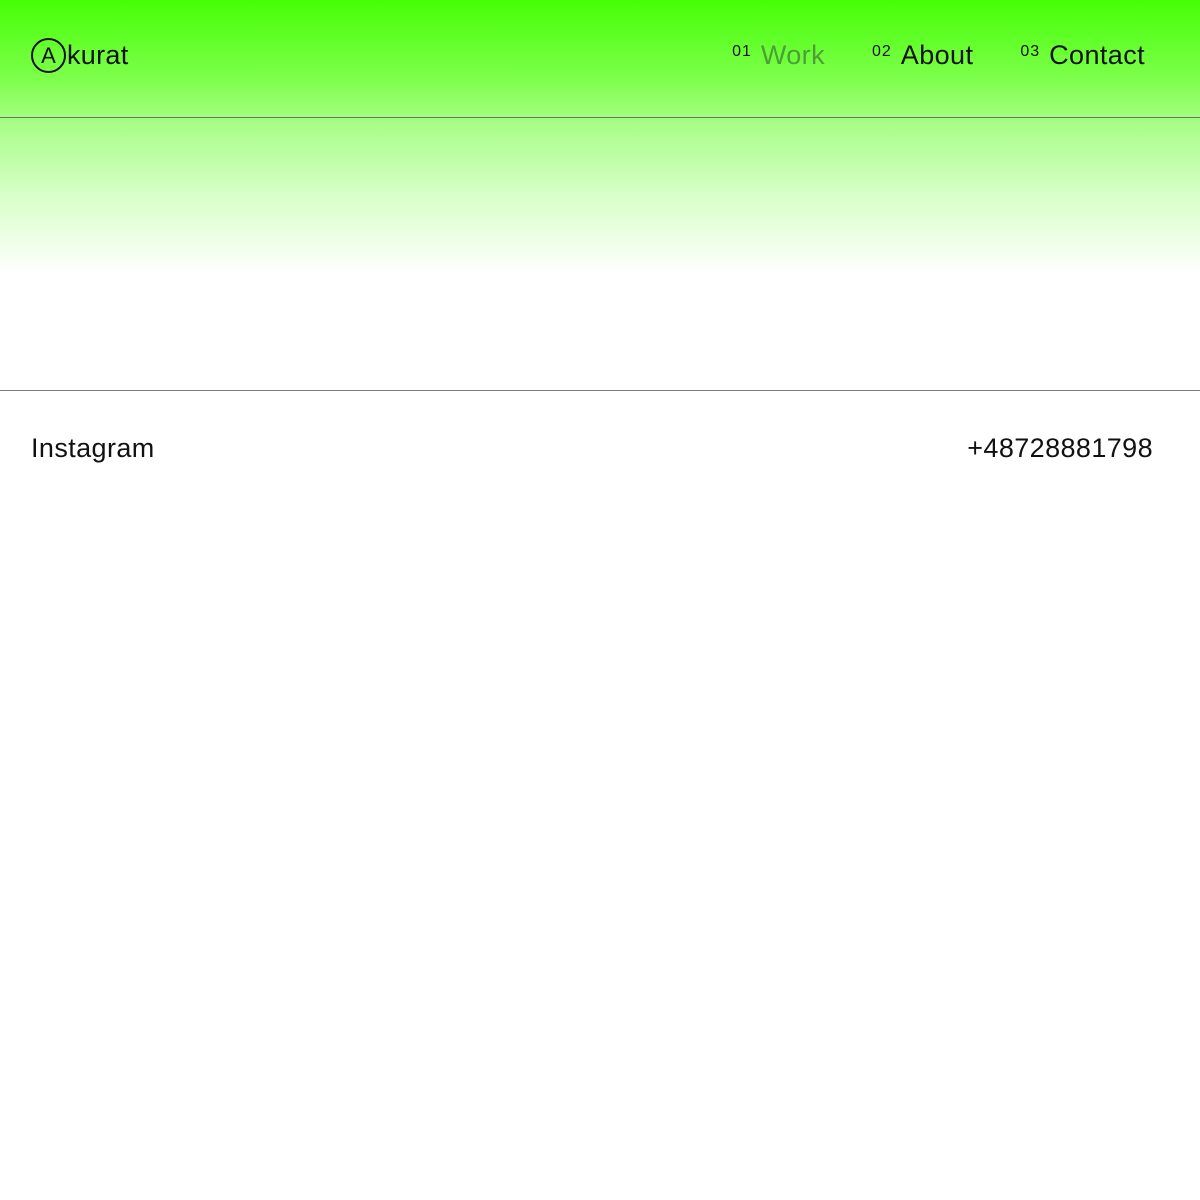 The image size is (1200, 1200). What do you see at coordinates (742, 51) in the screenshot?
I see `nav-number: 01` at bounding box center [742, 51].